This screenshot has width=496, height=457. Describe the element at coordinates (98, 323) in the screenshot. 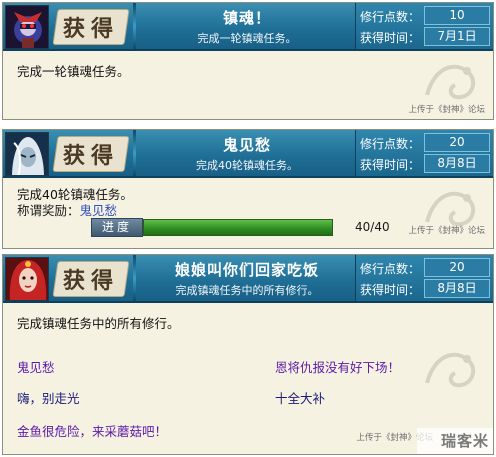

I see `achievement-description: 完成镇魂任务中的所有修行。` at that location.